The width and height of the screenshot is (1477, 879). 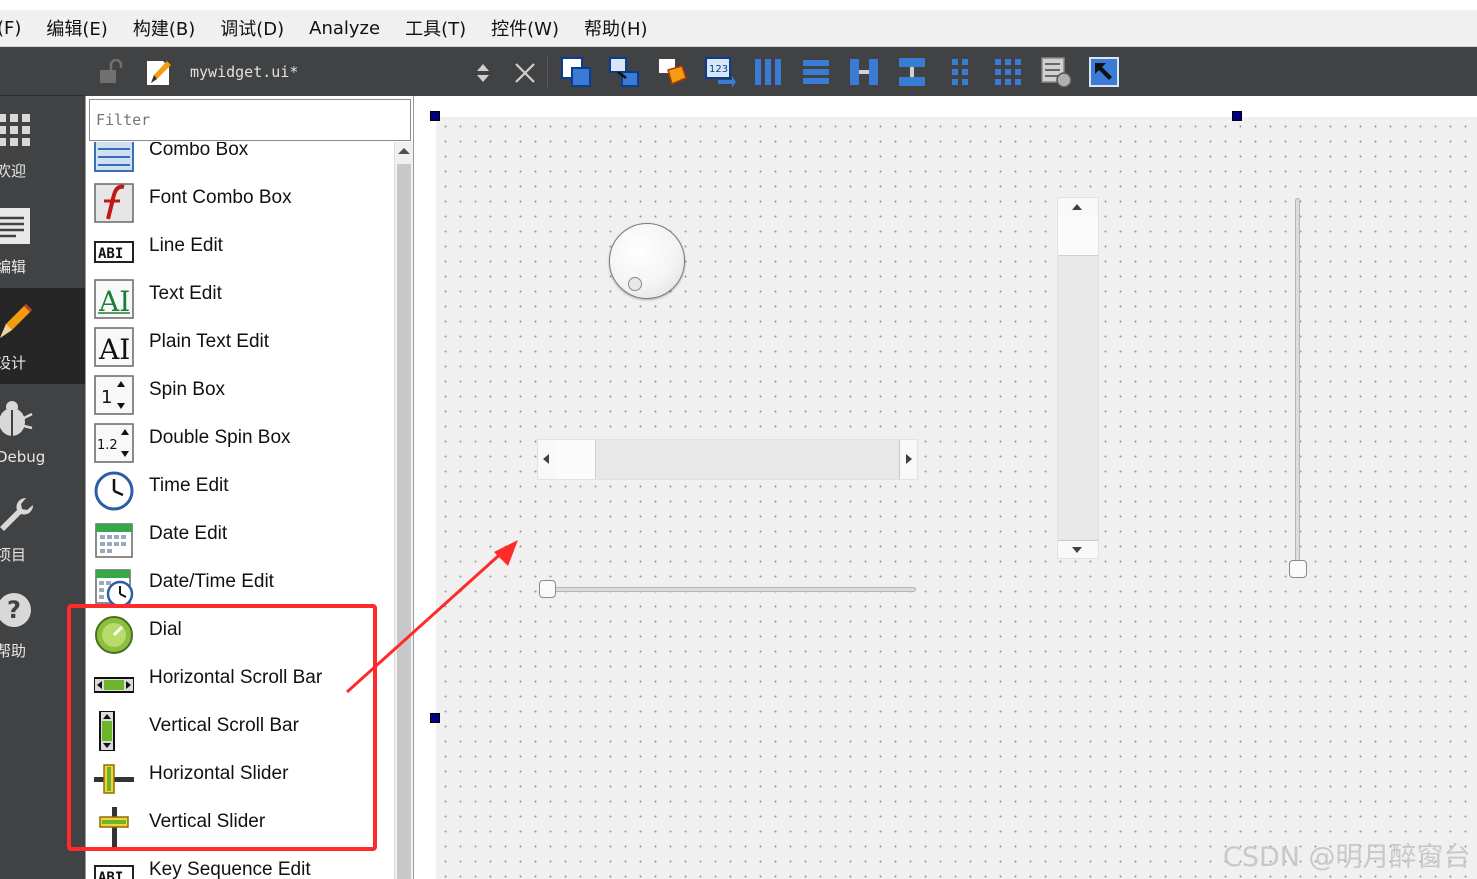 What do you see at coordinates (240, 488) in the screenshot?
I see `widget-item-time-edit: Time Edit` at bounding box center [240, 488].